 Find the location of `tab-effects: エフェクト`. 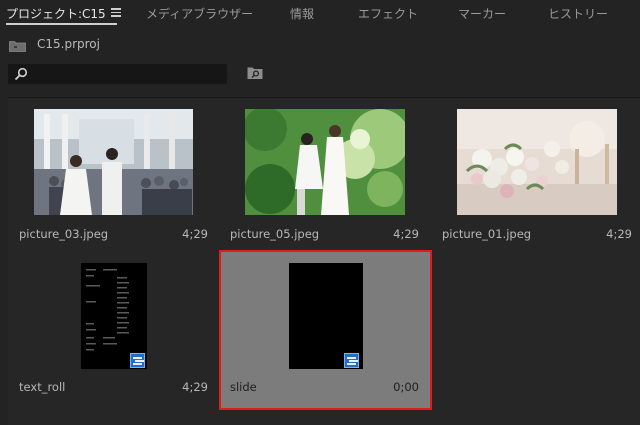

tab-effects: エフェクト is located at coordinates (388, 13).